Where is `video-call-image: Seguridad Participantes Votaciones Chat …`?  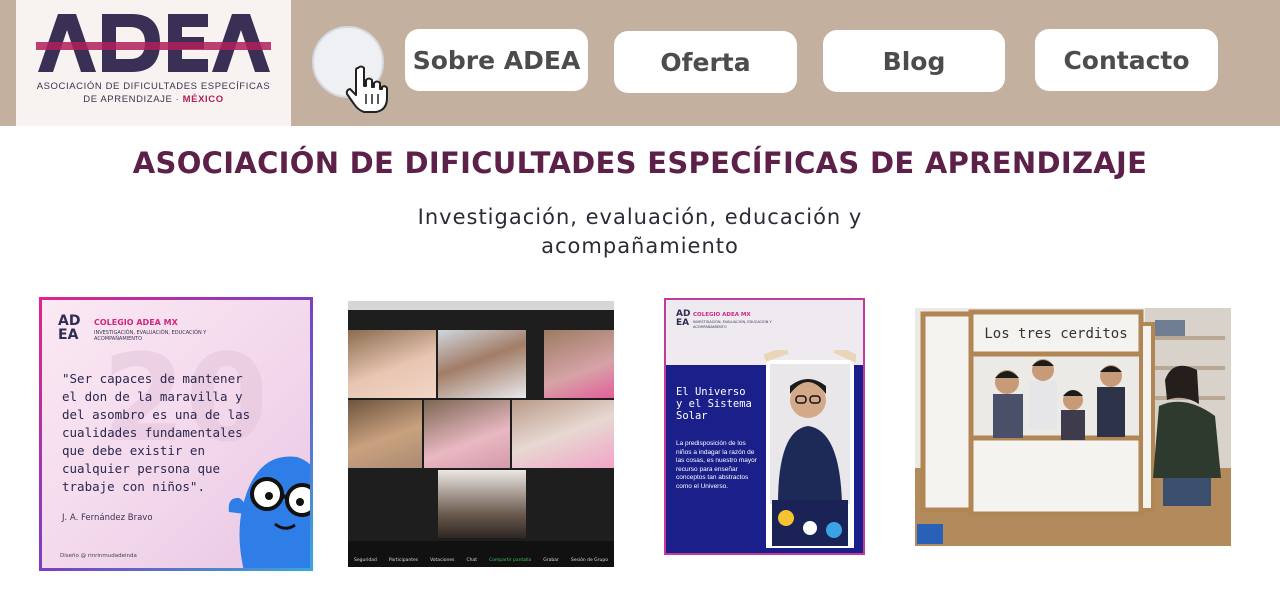
video-call-image: Seguridad Participantes Votaciones Chat … is located at coordinates (481, 434).